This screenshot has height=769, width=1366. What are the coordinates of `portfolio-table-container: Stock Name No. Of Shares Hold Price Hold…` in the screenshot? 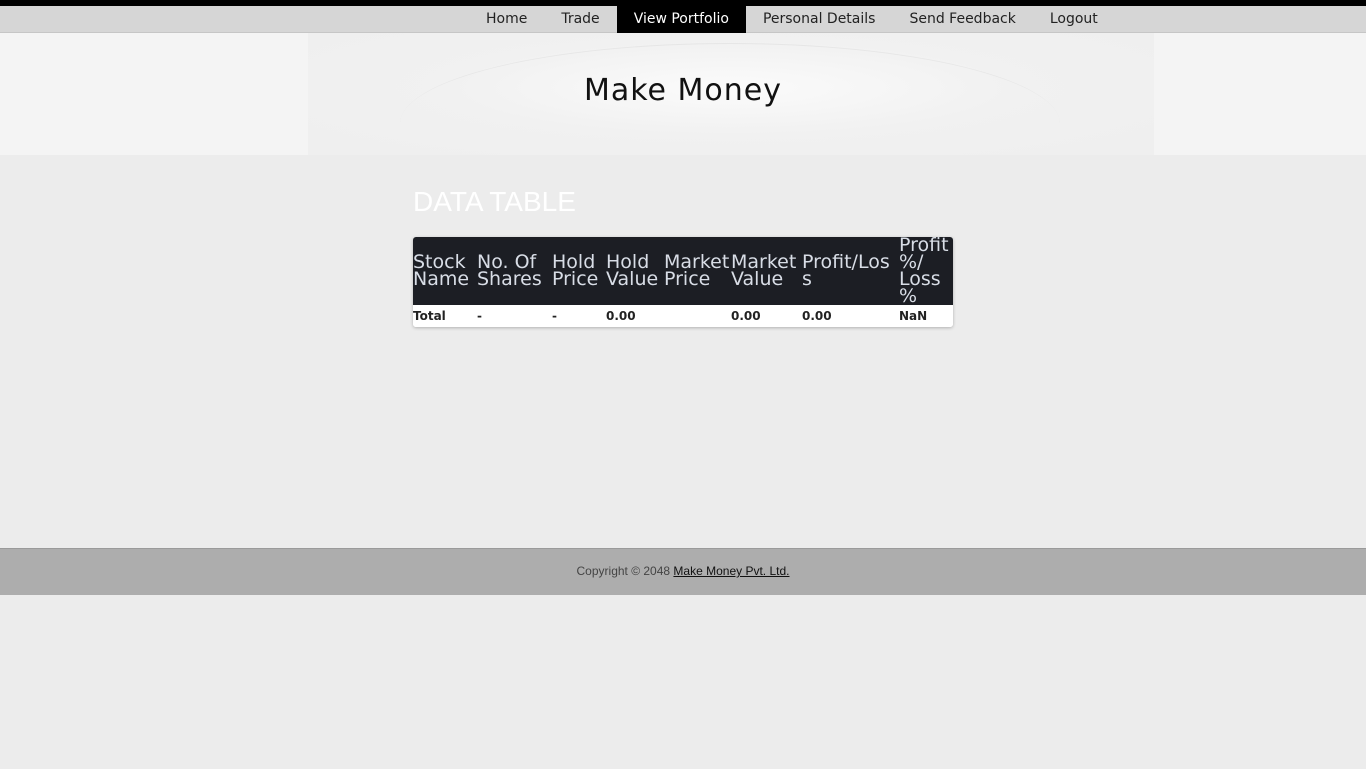 It's located at (683, 282).